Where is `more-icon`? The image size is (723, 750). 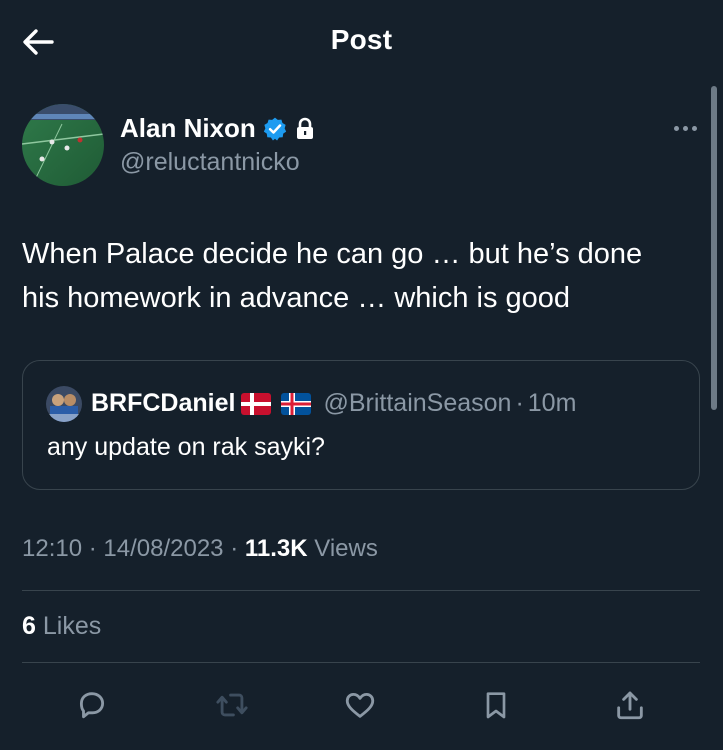
more-icon is located at coordinates (676, 128).